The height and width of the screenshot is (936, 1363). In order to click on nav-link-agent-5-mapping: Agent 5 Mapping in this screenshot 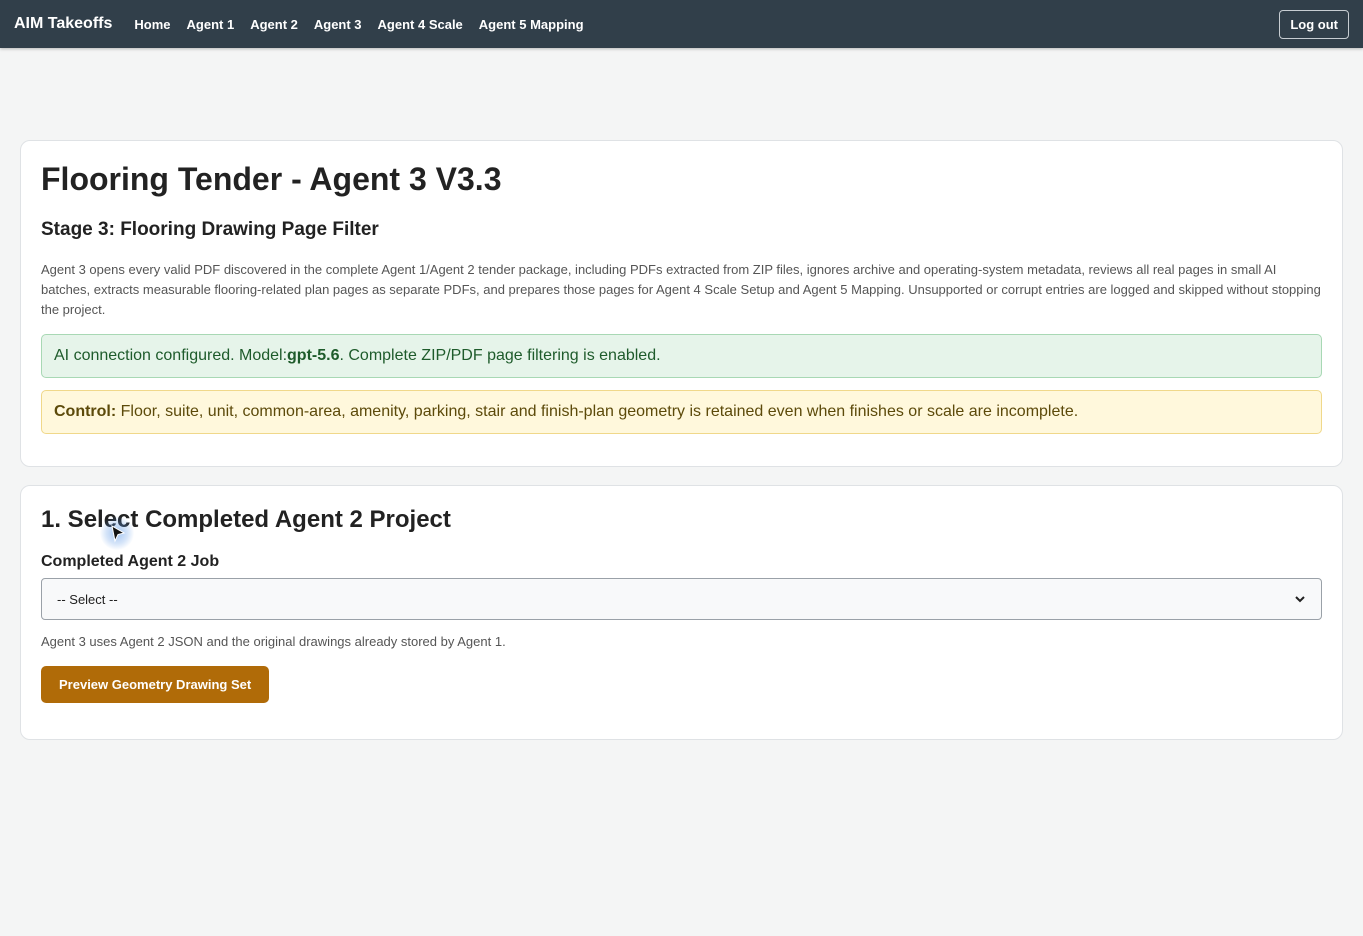, I will do `click(531, 24)`.